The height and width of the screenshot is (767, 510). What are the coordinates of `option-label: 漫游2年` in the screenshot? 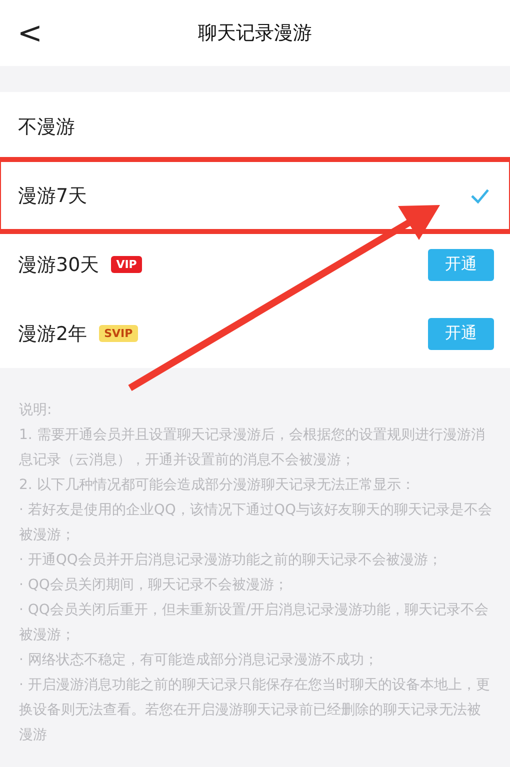 It's located at (53, 334).